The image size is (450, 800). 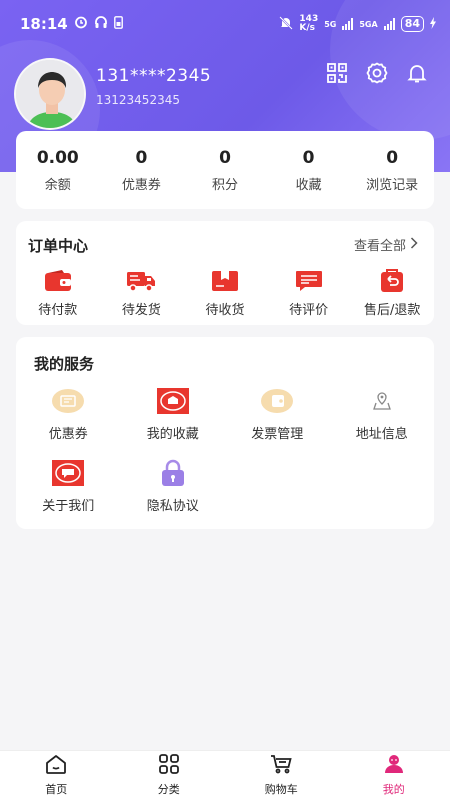 I want to click on service-label: 隐私协议, so click(x=172, y=506).